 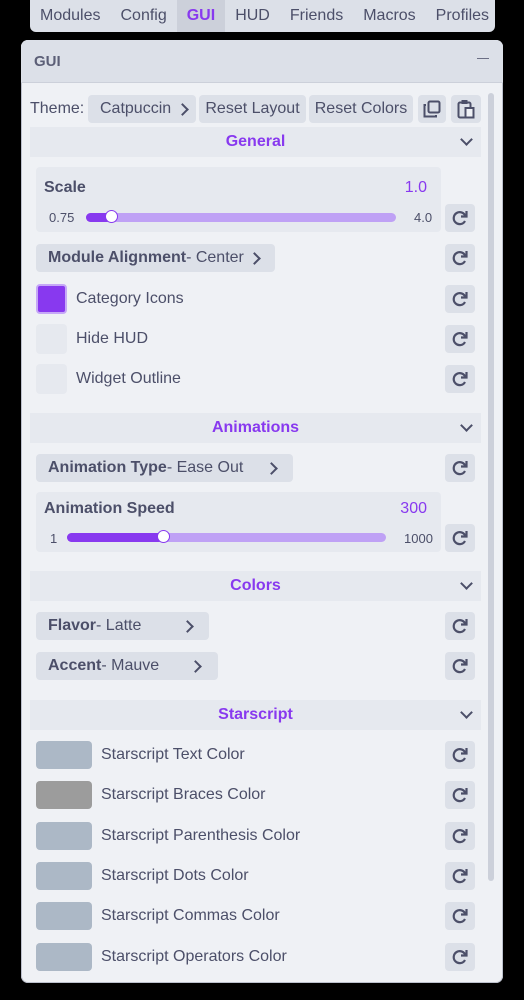 What do you see at coordinates (190, 915) in the screenshot?
I see `starscript-commas-color-label: Starscript Commas Color` at bounding box center [190, 915].